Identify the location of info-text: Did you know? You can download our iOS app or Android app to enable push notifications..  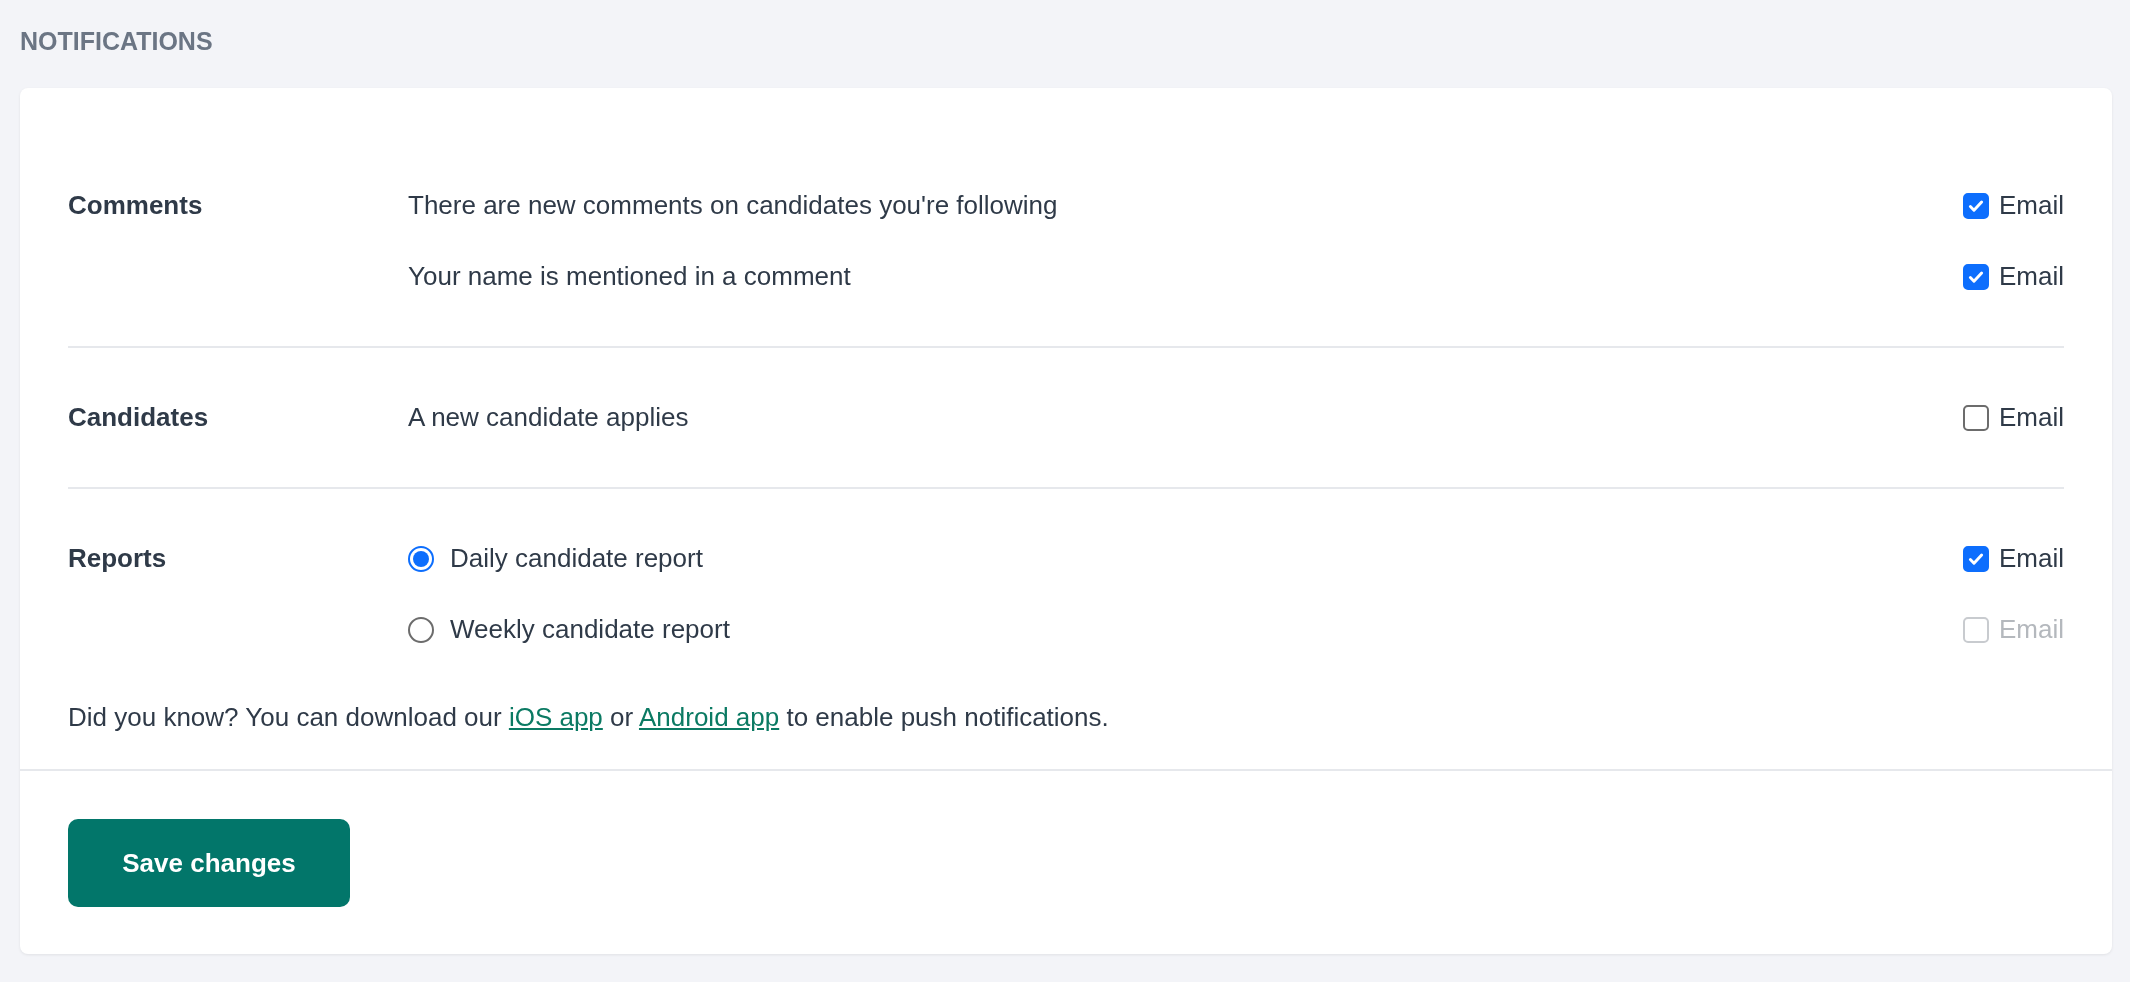
(589, 717).